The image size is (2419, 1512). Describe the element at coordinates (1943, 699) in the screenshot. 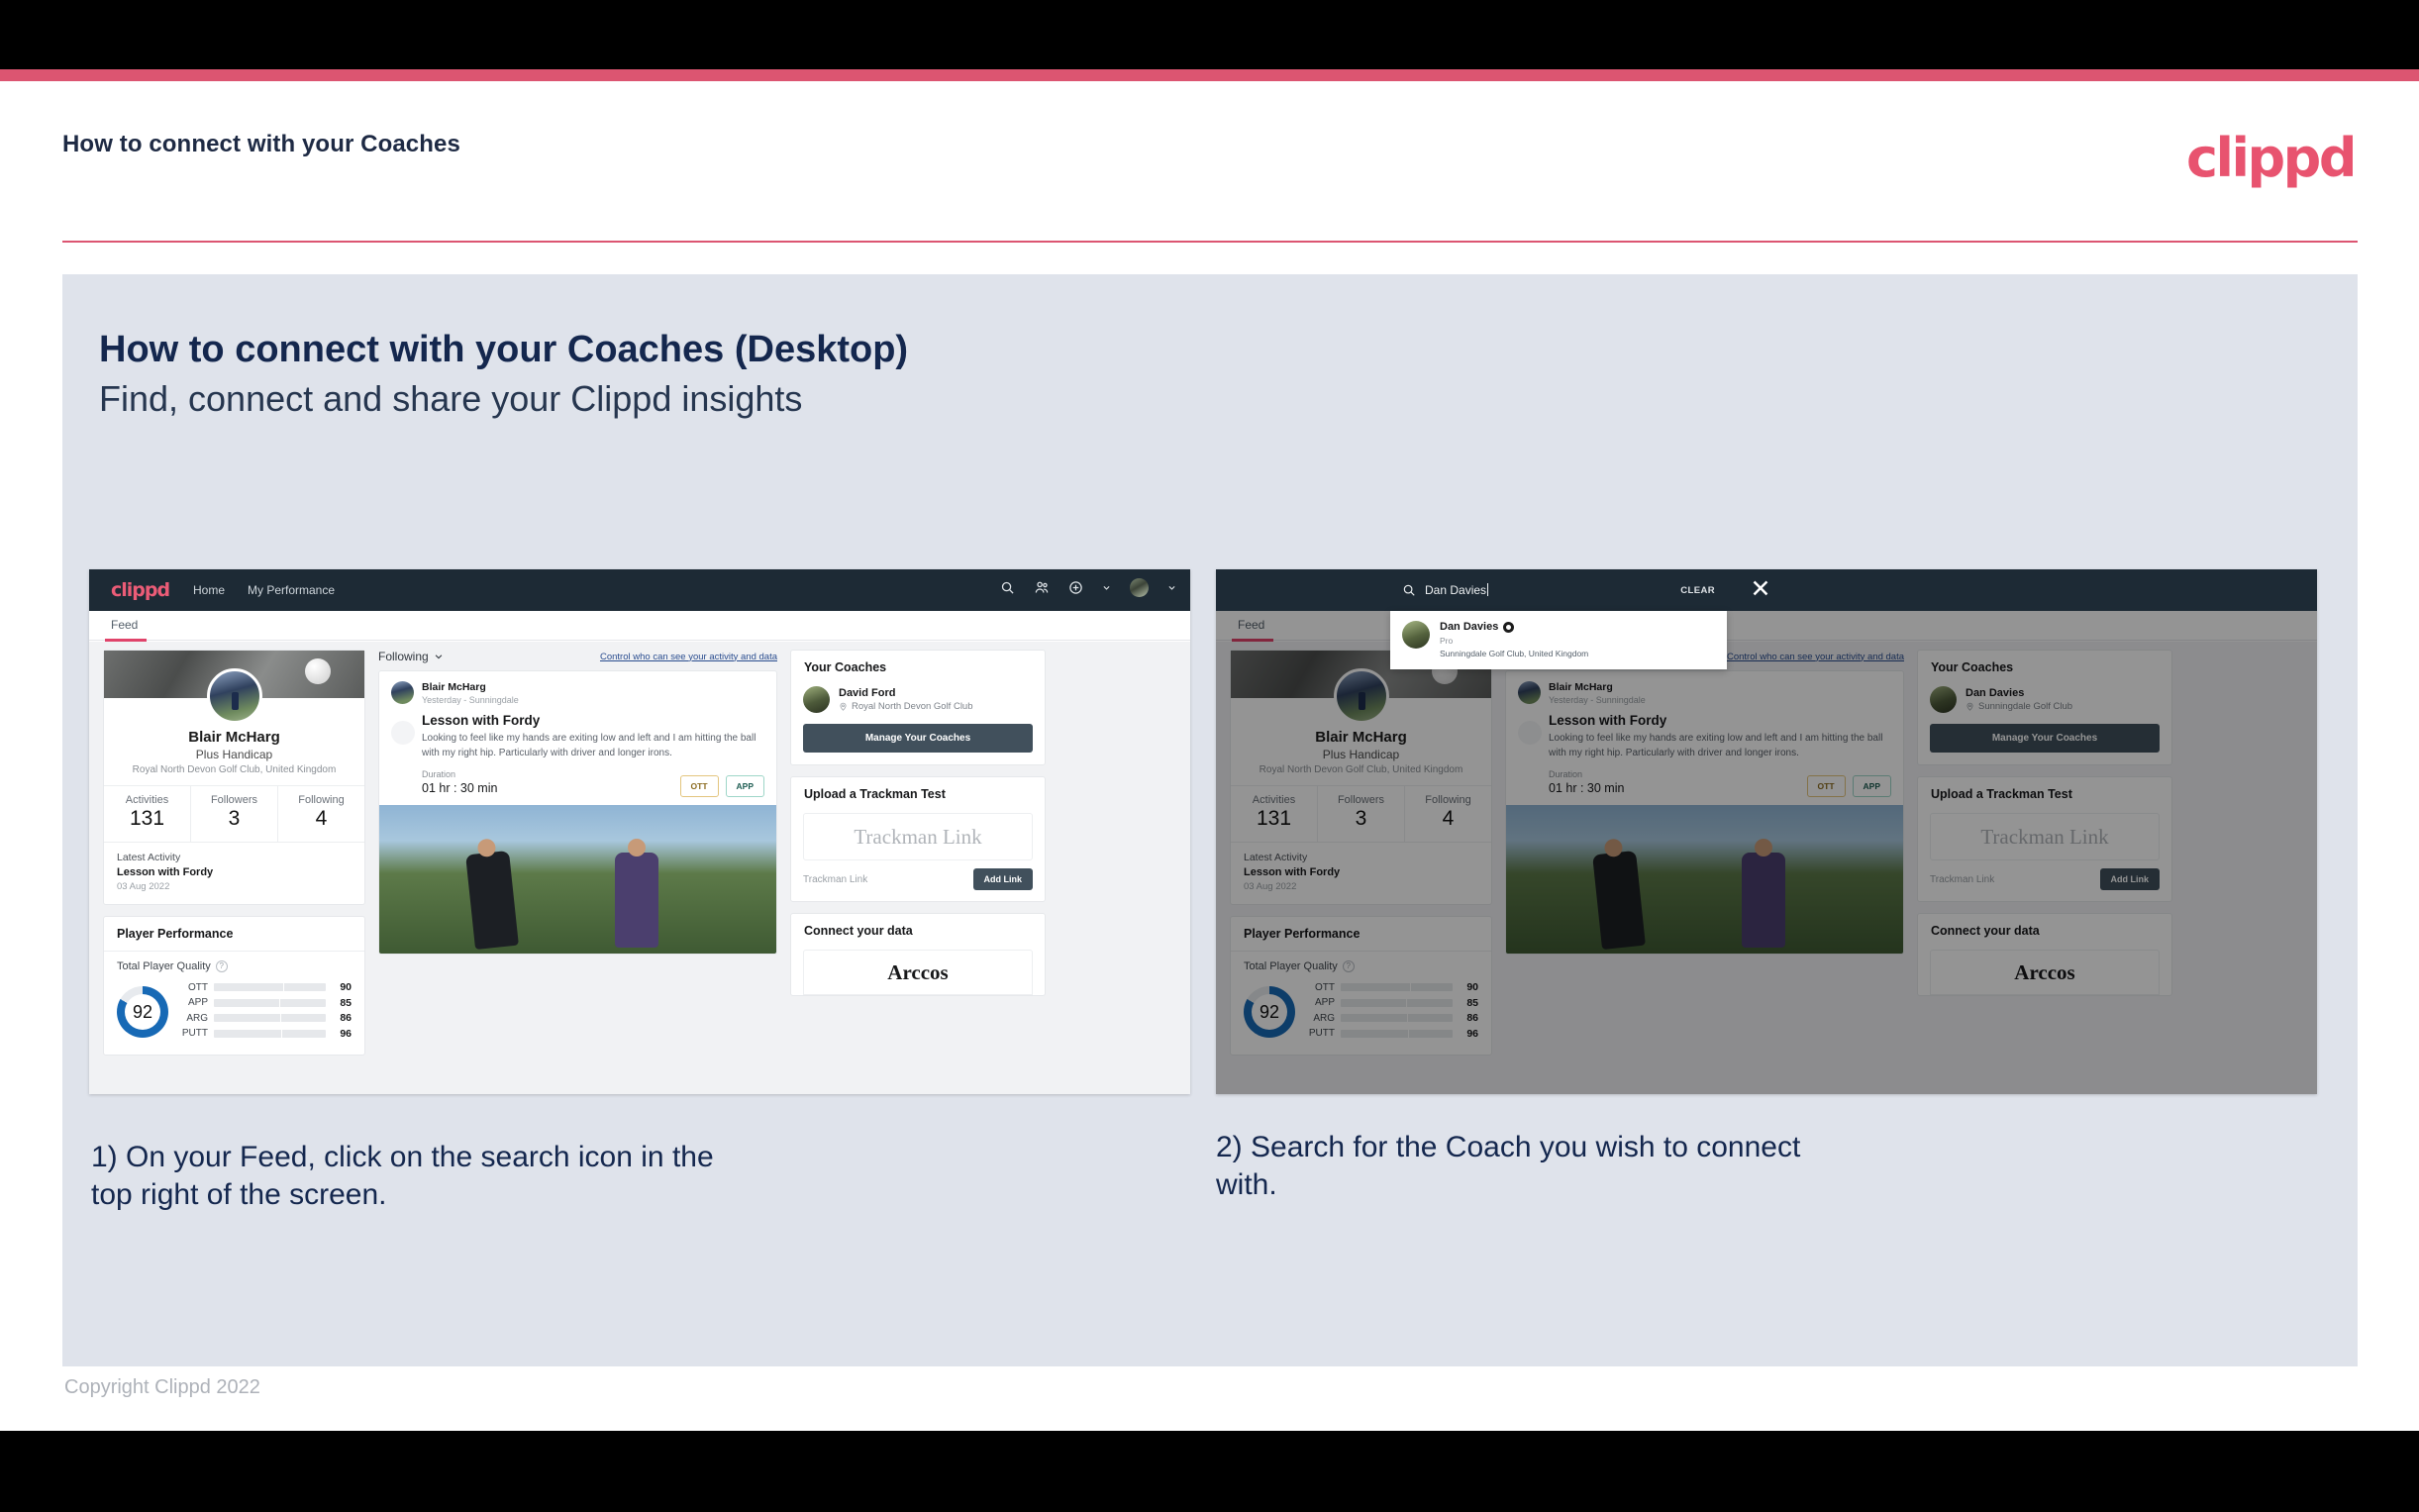

I see `coach-avatar` at that location.